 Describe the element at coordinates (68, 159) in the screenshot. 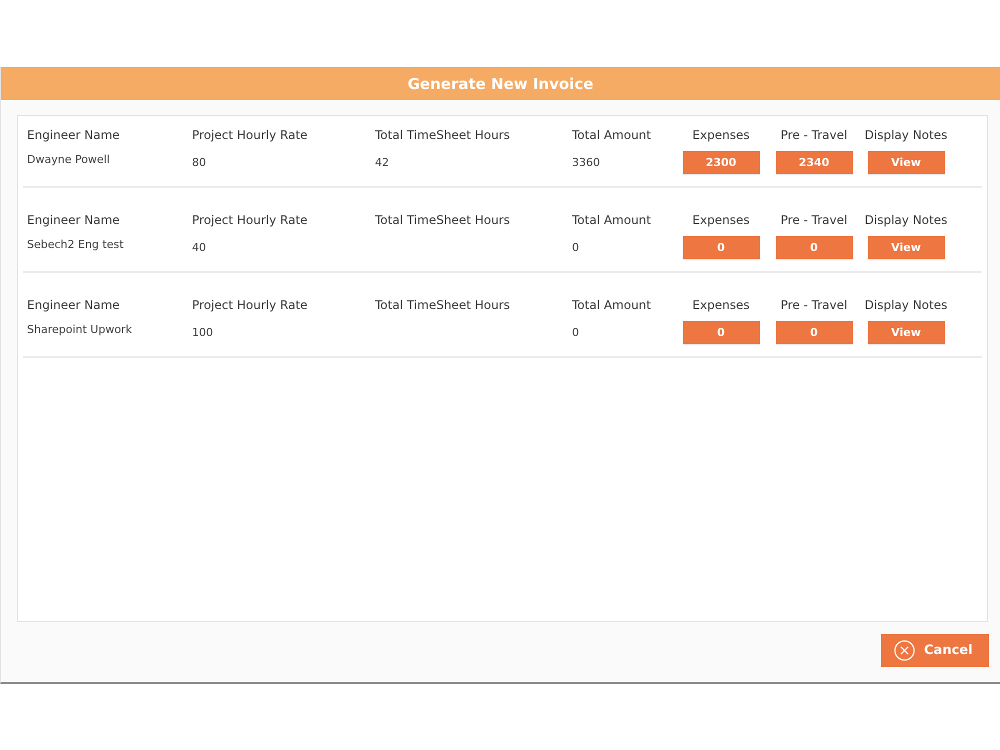

I see `field-value: Dwayne Powell` at that location.